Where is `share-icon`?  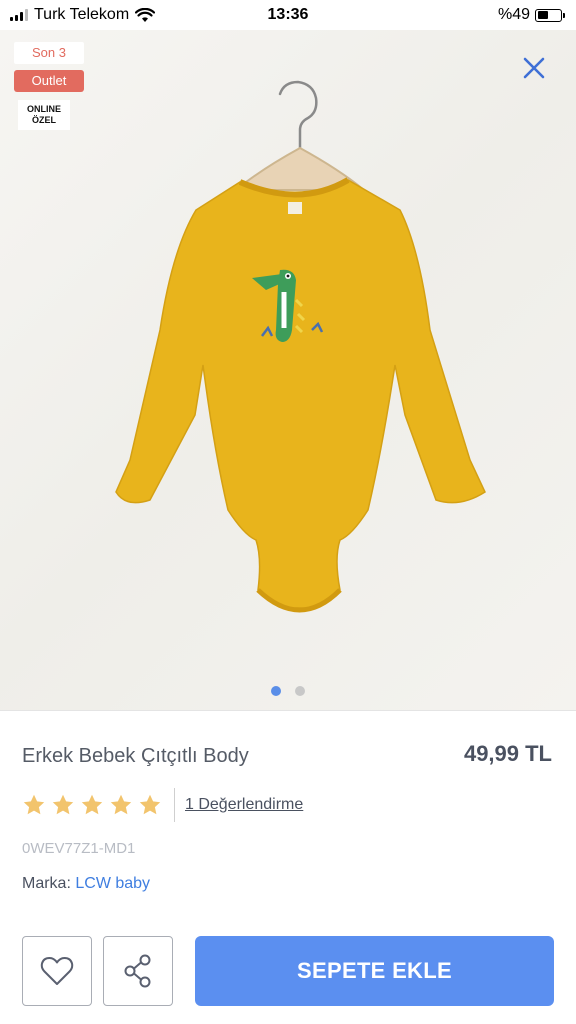 share-icon is located at coordinates (137, 971).